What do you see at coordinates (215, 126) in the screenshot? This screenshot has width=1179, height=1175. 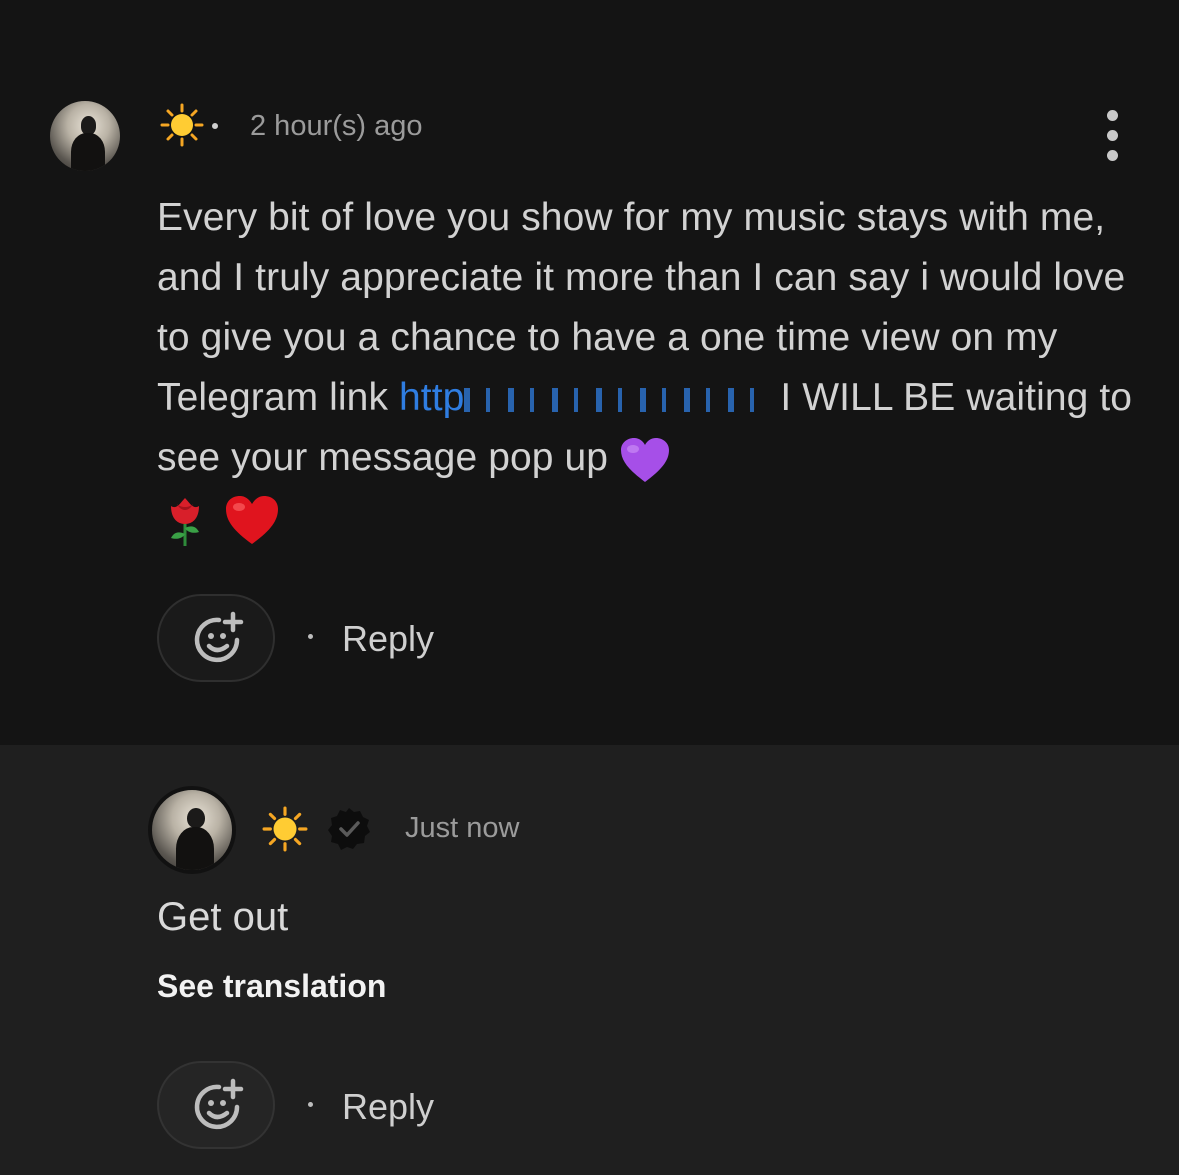 I see `meta-separator` at bounding box center [215, 126].